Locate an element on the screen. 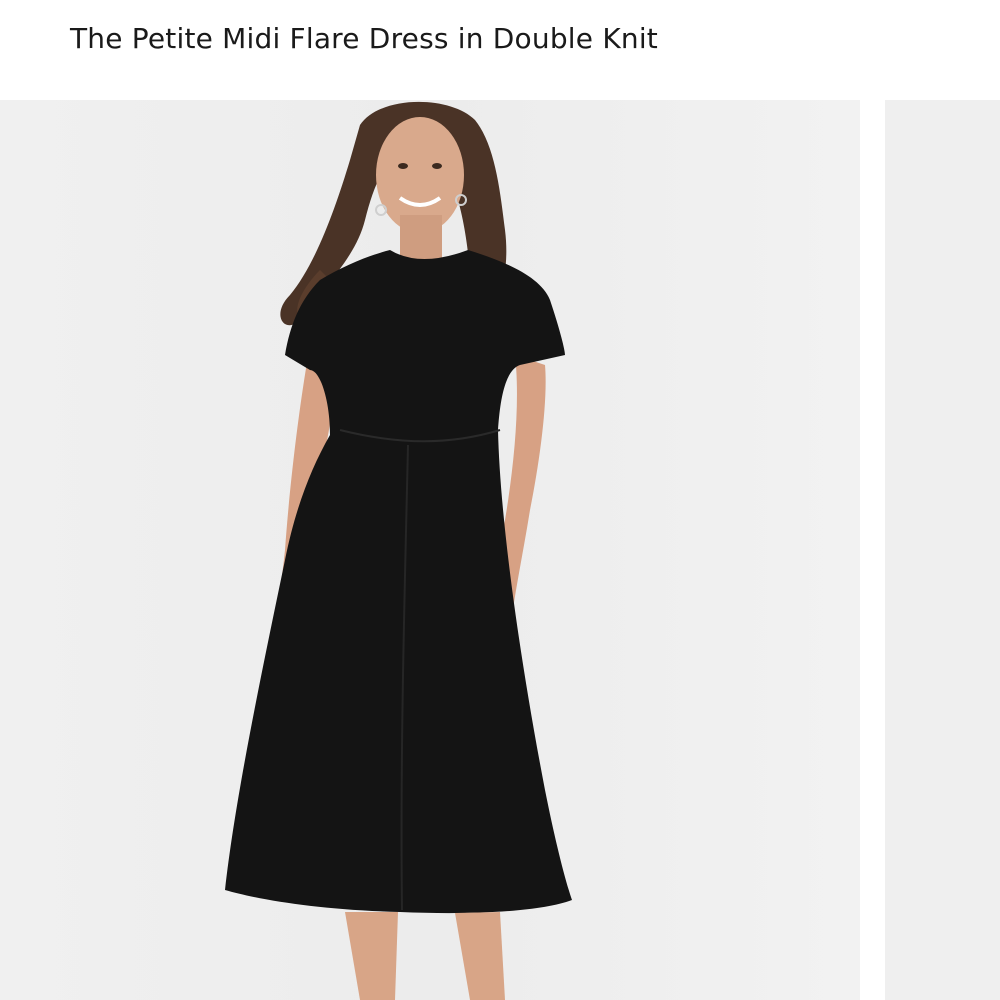 The height and width of the screenshot is (1000, 1000). gallery-slide-next is located at coordinates (942, 550).